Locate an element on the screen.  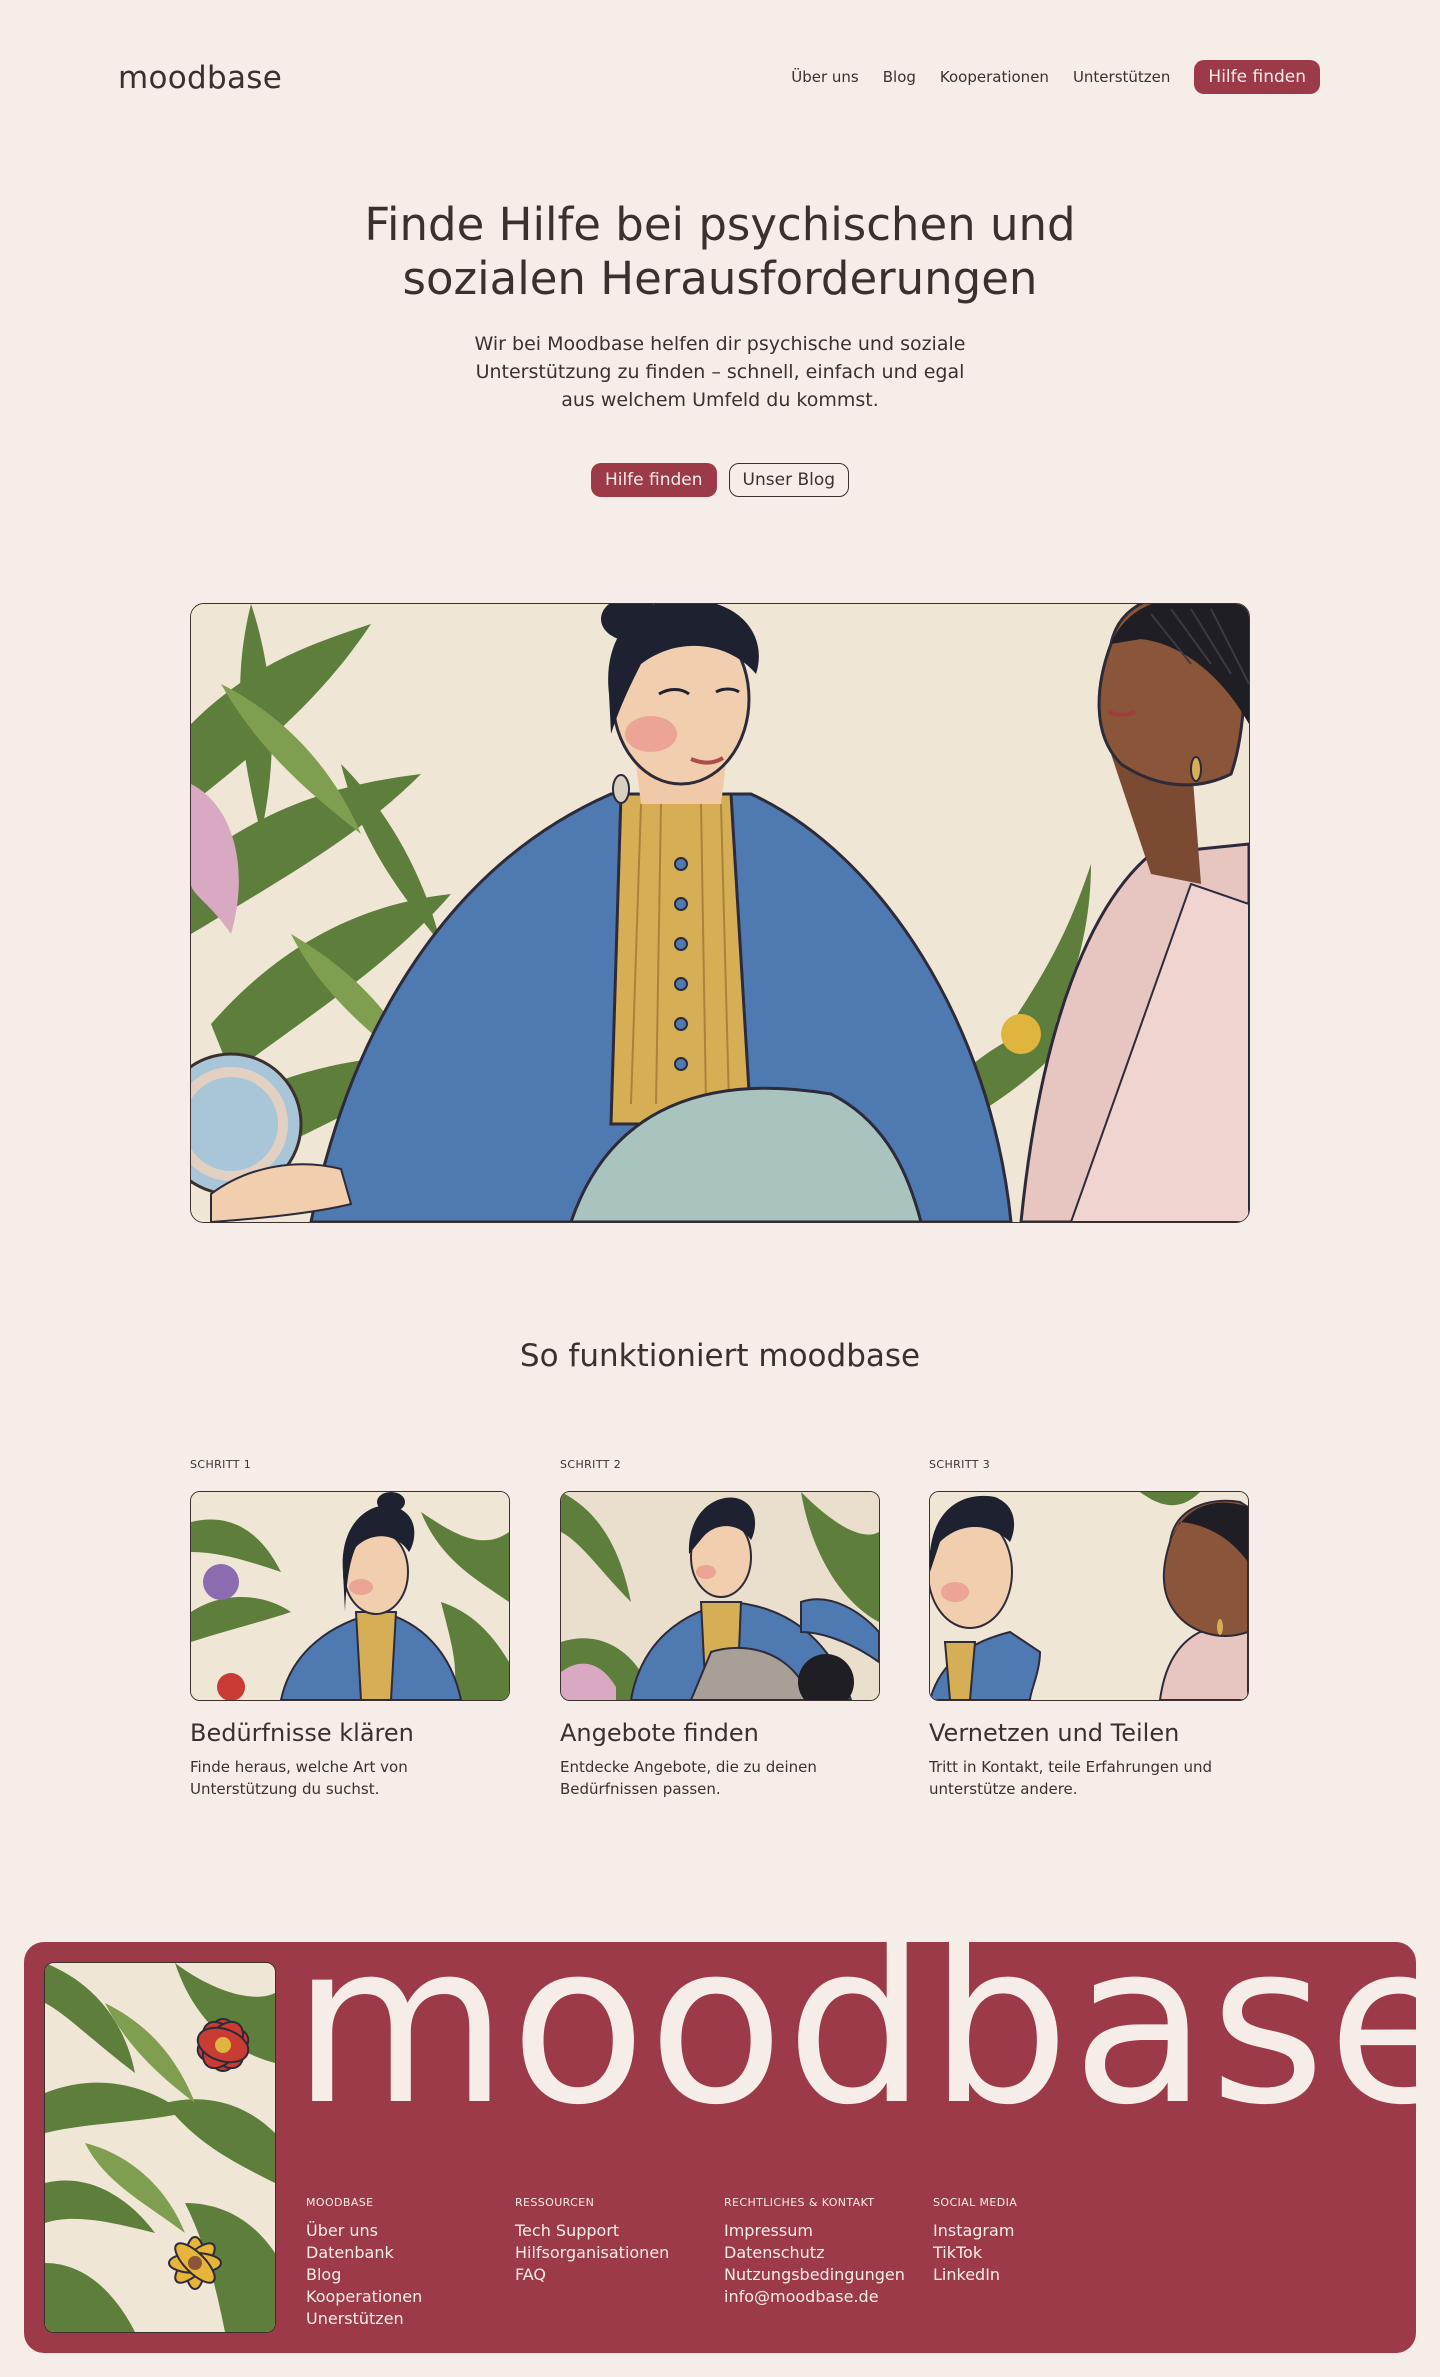
footer-link-about: Über uns is located at coordinates (406, 2231).